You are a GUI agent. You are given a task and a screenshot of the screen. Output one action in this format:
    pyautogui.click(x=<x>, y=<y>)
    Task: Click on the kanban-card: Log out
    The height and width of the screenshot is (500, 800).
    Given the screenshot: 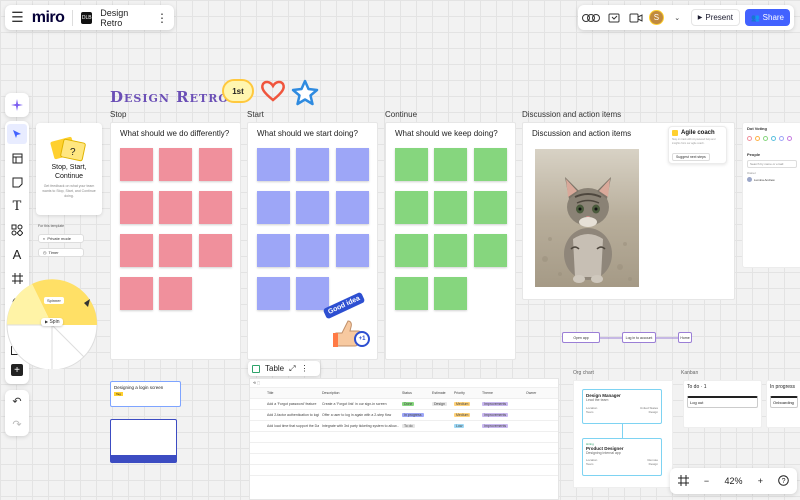 What is the action you would take?
    pyautogui.click(x=722, y=402)
    